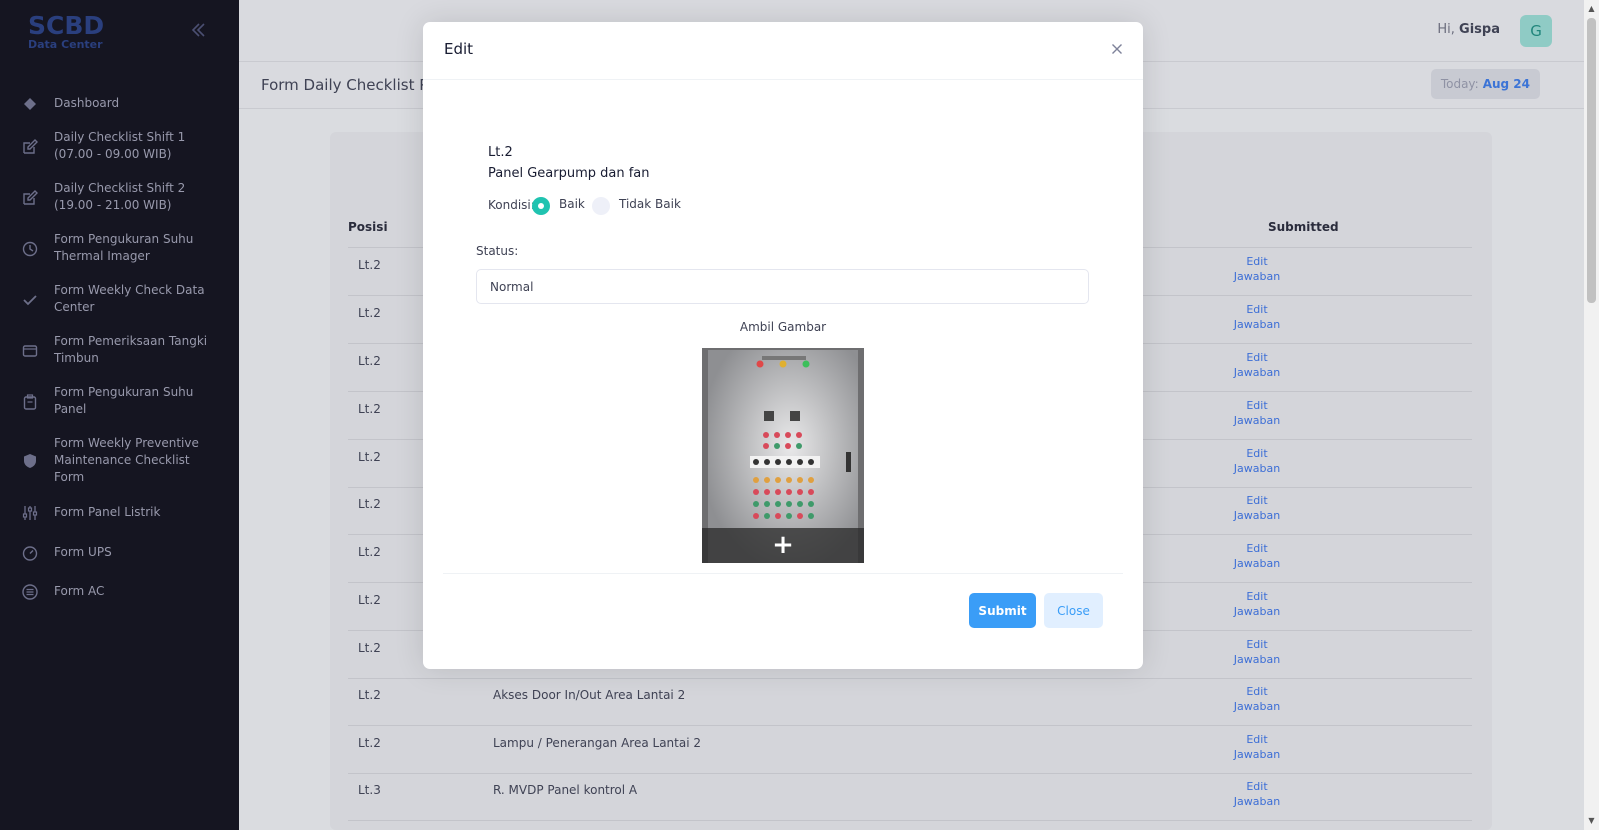 This screenshot has width=1599, height=830. What do you see at coordinates (497, 251) in the screenshot?
I see `status-label: Status:` at bounding box center [497, 251].